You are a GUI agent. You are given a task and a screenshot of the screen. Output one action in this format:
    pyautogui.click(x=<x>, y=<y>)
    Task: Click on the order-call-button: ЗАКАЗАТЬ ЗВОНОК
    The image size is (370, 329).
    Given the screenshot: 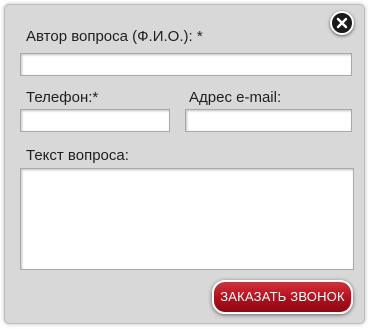 What is the action you would take?
    pyautogui.click(x=282, y=297)
    